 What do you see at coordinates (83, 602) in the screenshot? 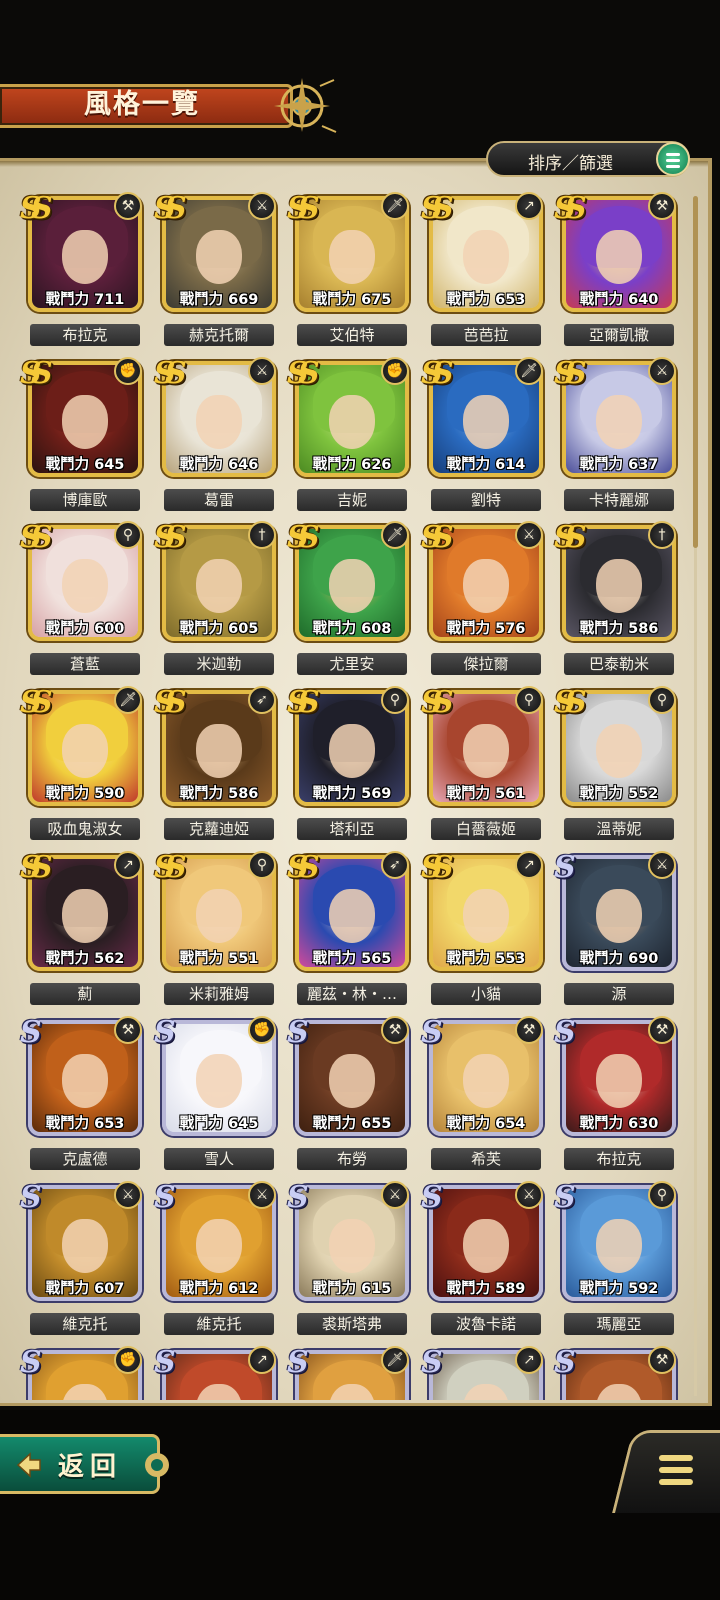
I see `character-card: SS ⚲ 戰鬥力 600 蒼藍` at bounding box center [83, 602].